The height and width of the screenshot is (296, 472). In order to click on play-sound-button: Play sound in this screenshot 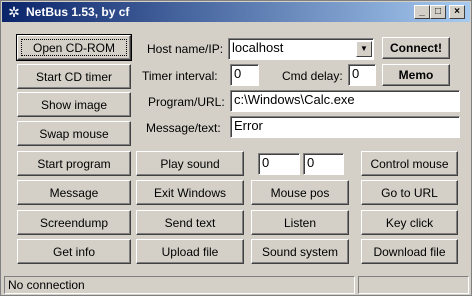, I will do `click(190, 163)`.